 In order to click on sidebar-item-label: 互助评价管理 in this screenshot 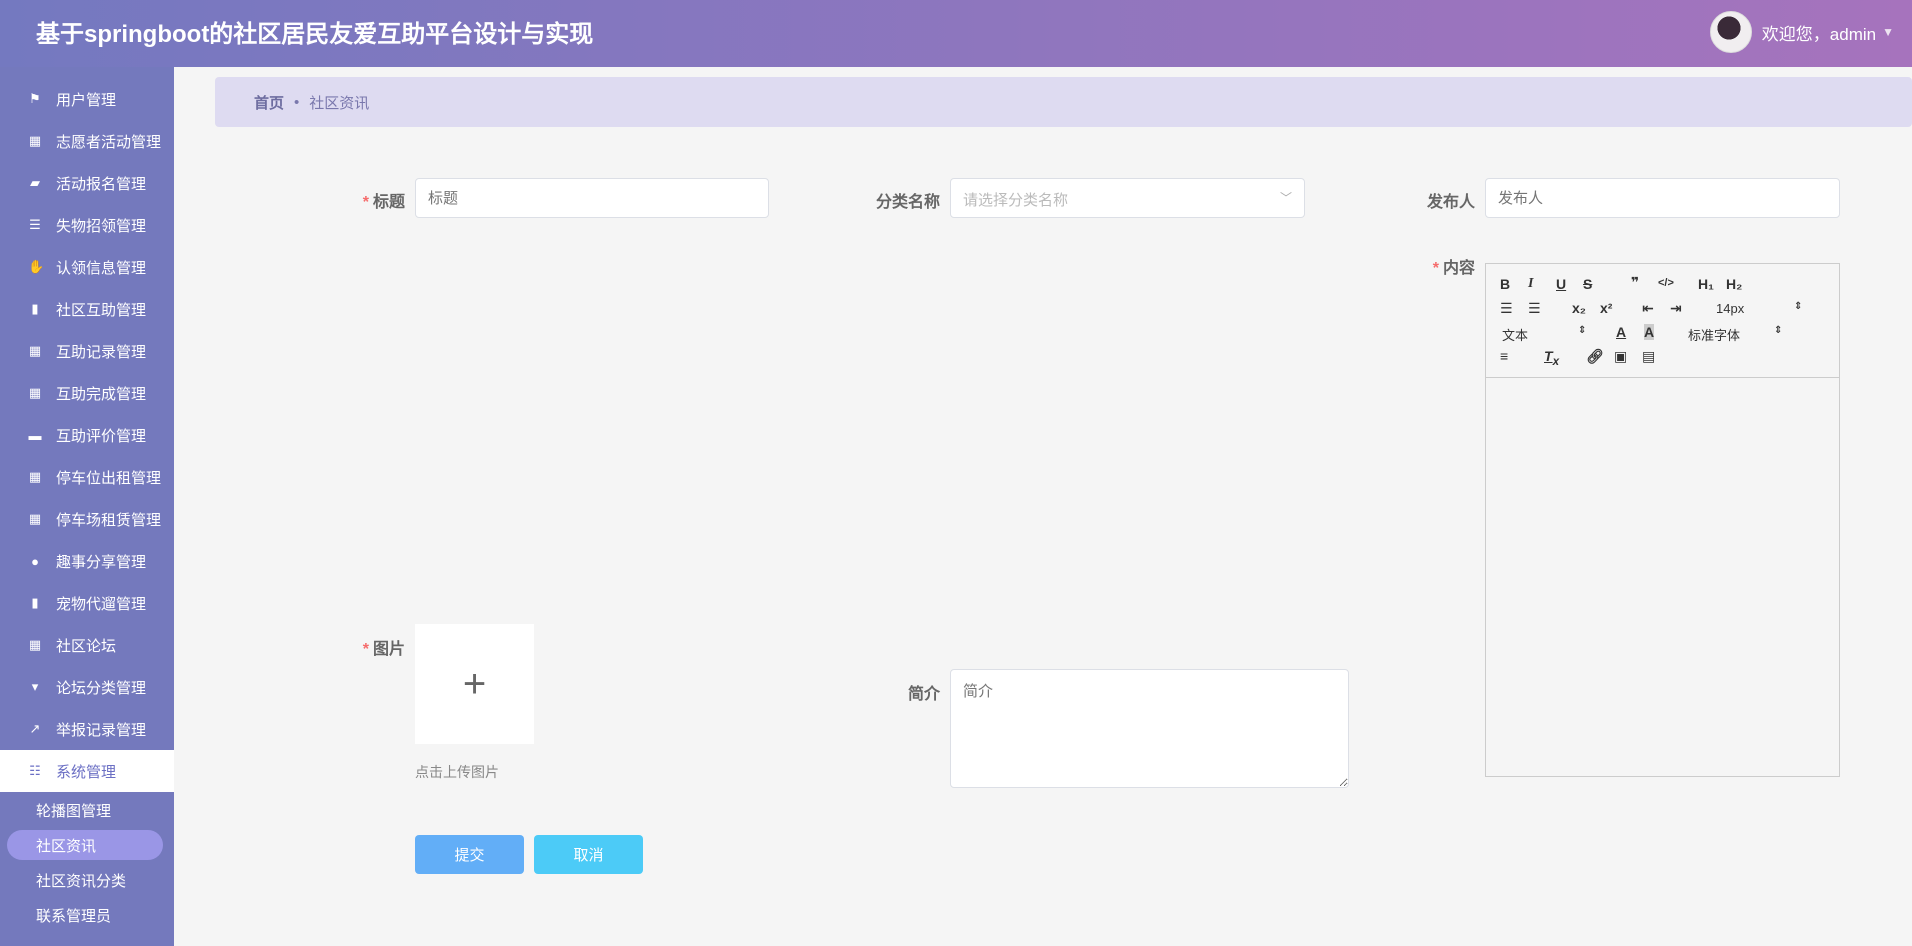, I will do `click(101, 436)`.